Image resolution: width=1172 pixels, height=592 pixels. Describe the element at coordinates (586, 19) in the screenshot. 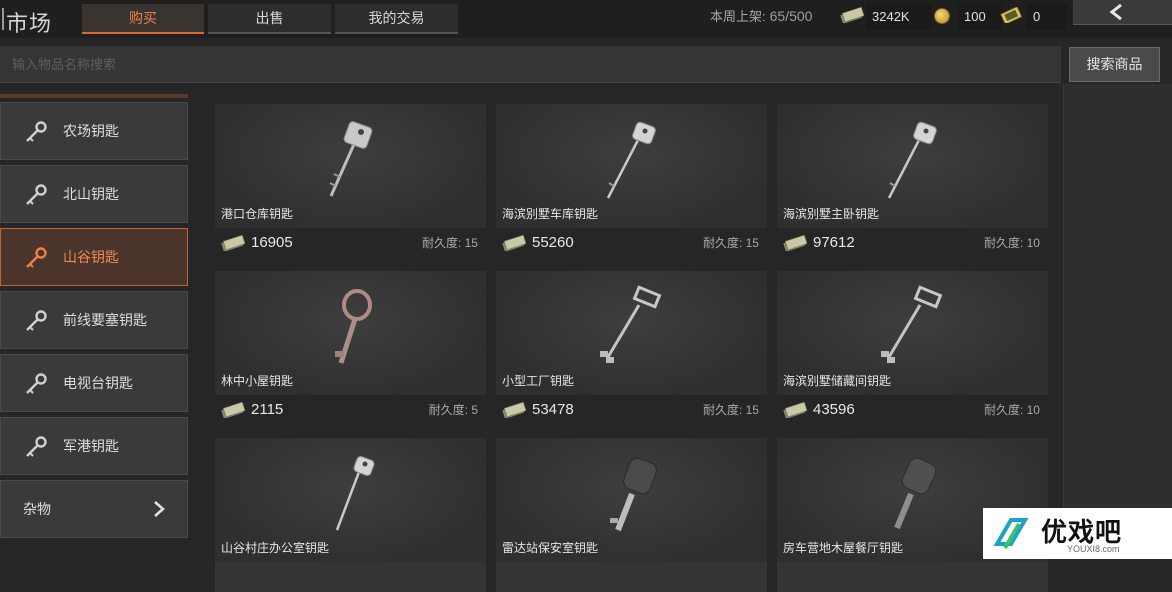

I see `top-bar: 市场 购买 出售 我的交易 本周上架: 65/500 3242K 100 0` at that location.